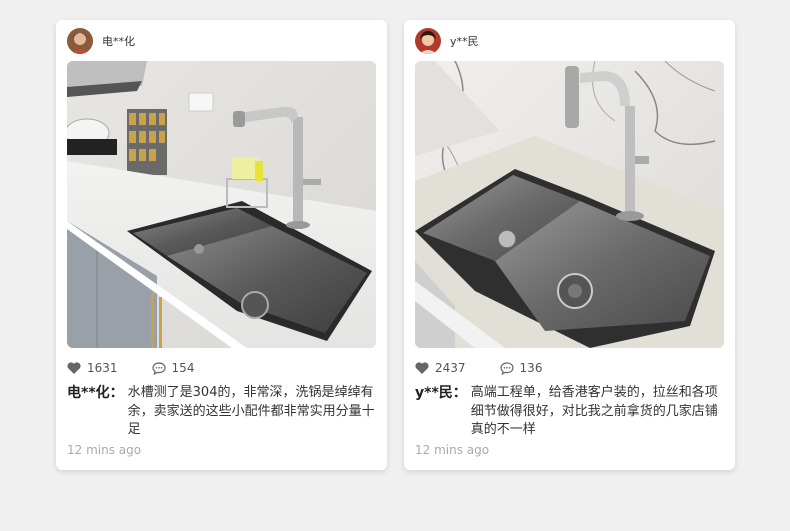 This screenshot has height=531, width=790. What do you see at coordinates (447, 41) in the screenshot?
I see `post-header: y**民` at bounding box center [447, 41].